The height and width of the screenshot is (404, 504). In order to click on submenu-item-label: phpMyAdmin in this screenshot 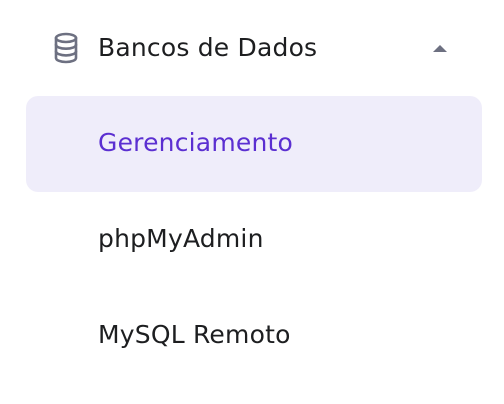, I will do `click(181, 238)`.